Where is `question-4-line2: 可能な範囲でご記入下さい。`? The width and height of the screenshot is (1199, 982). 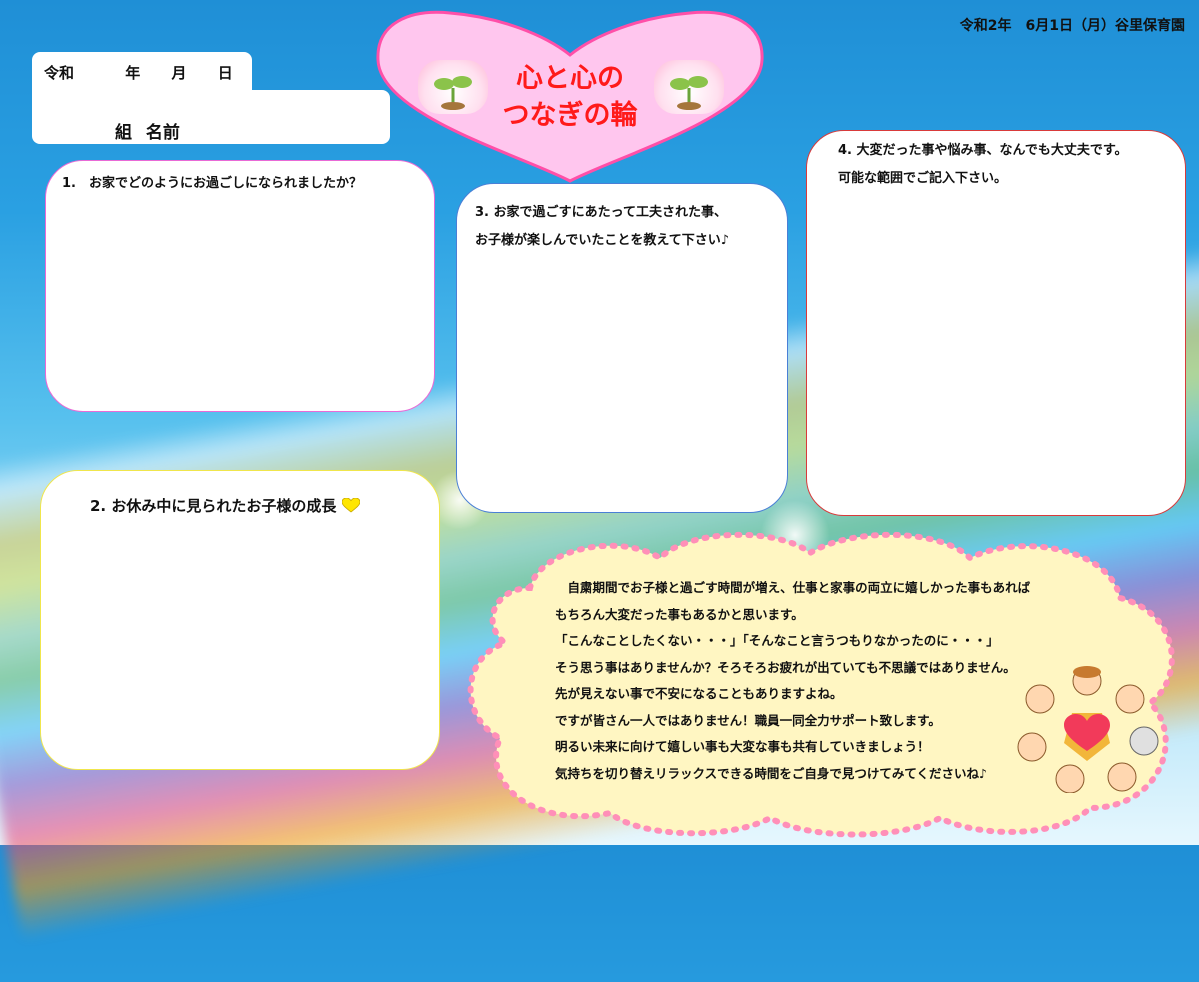
question-4-line2: 可能な範囲でご記入下さい。 is located at coordinates (923, 178).